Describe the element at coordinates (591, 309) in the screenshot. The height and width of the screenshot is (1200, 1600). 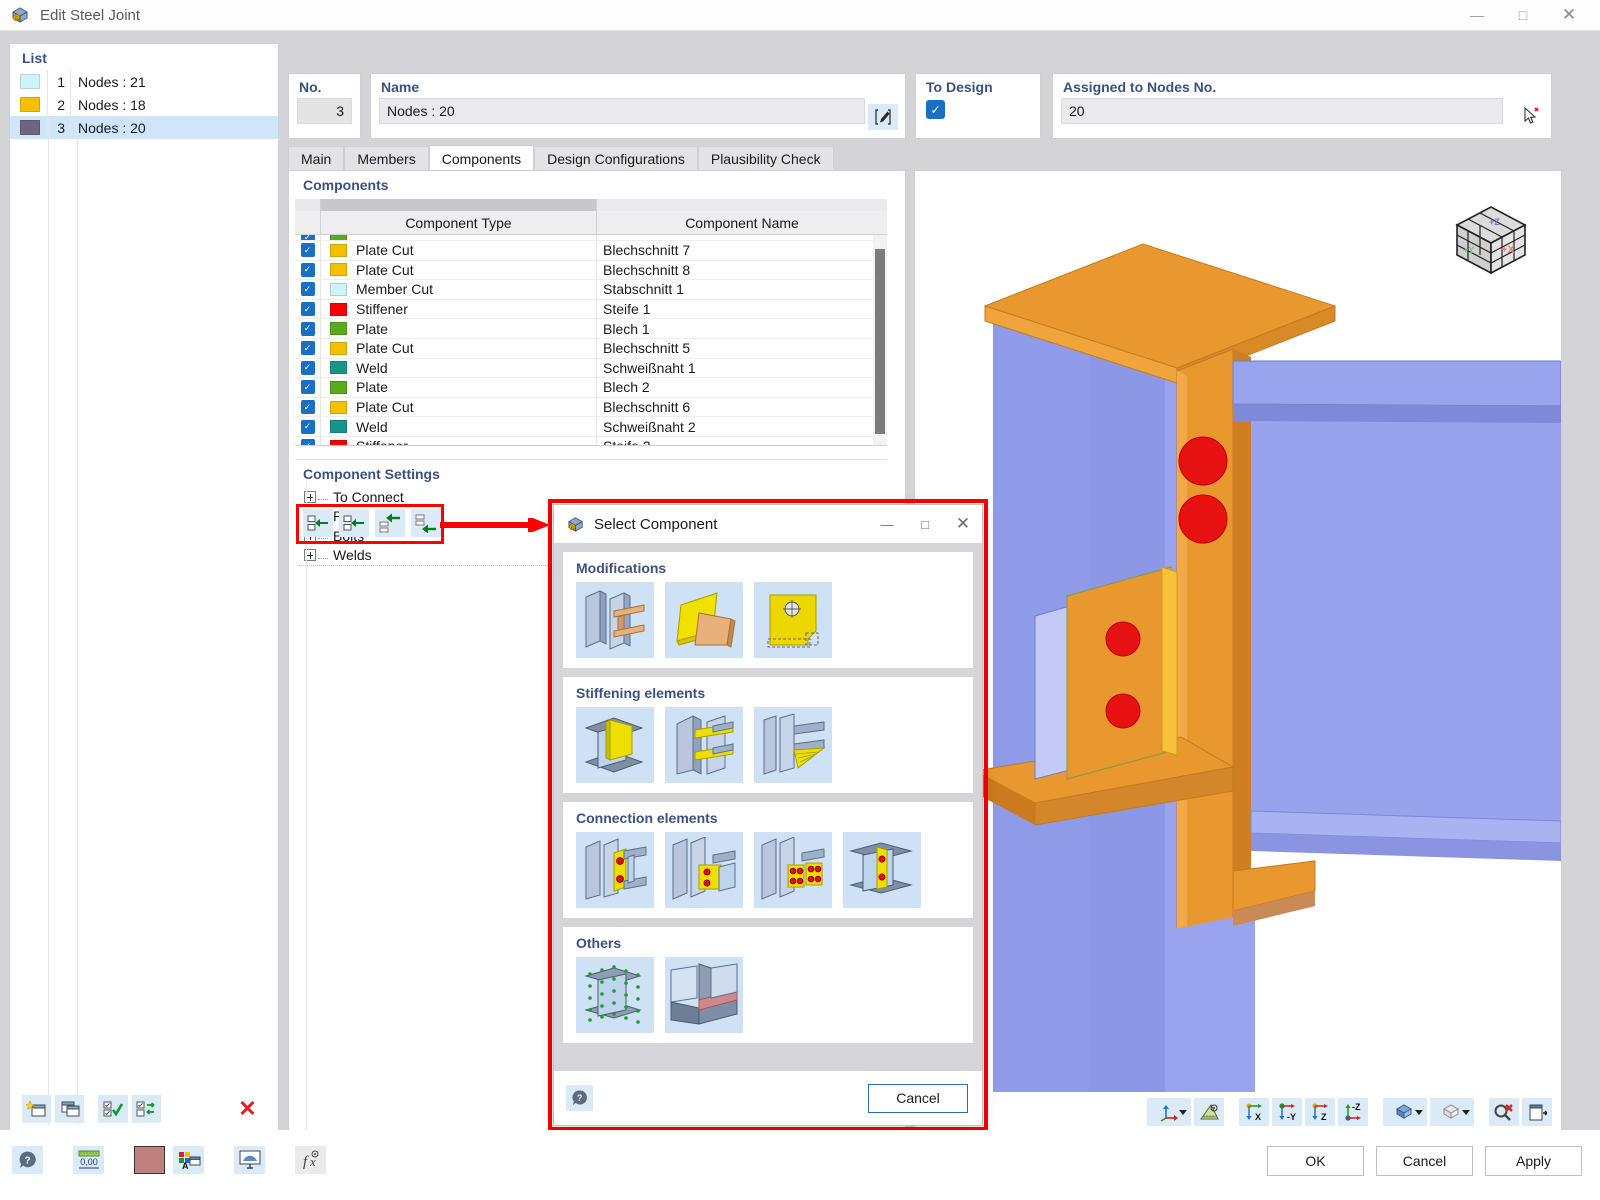
I see `table-row: ✓ Stiffener Steife 1` at that location.